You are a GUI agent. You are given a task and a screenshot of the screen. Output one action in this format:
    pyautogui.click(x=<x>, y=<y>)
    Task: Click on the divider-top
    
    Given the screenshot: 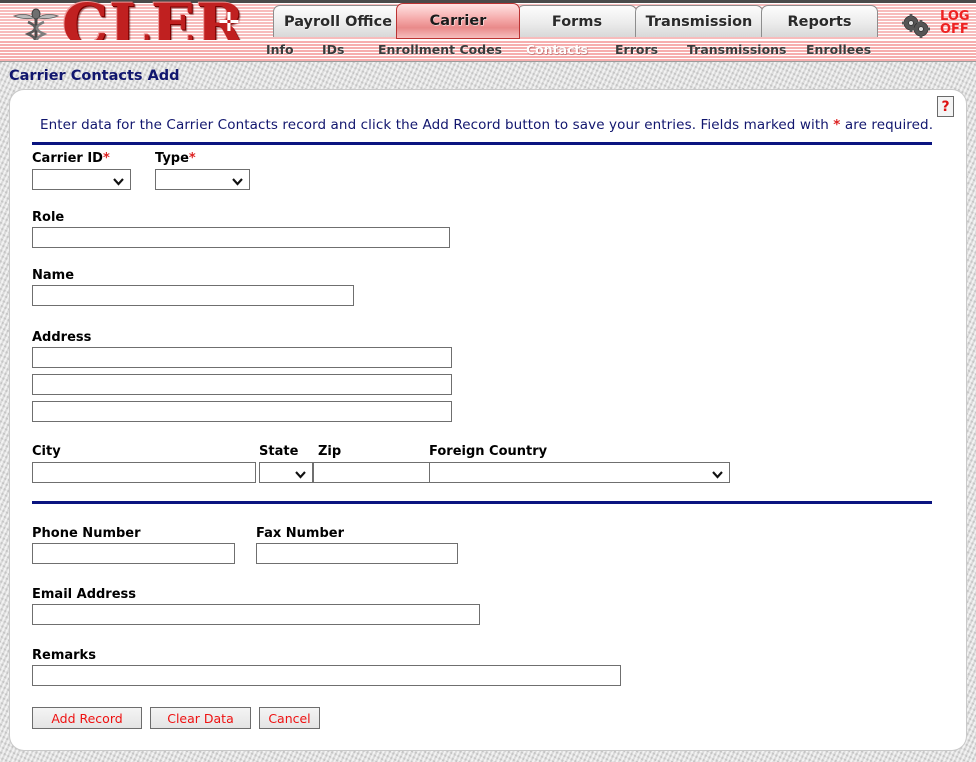 What is the action you would take?
    pyautogui.click(x=482, y=143)
    